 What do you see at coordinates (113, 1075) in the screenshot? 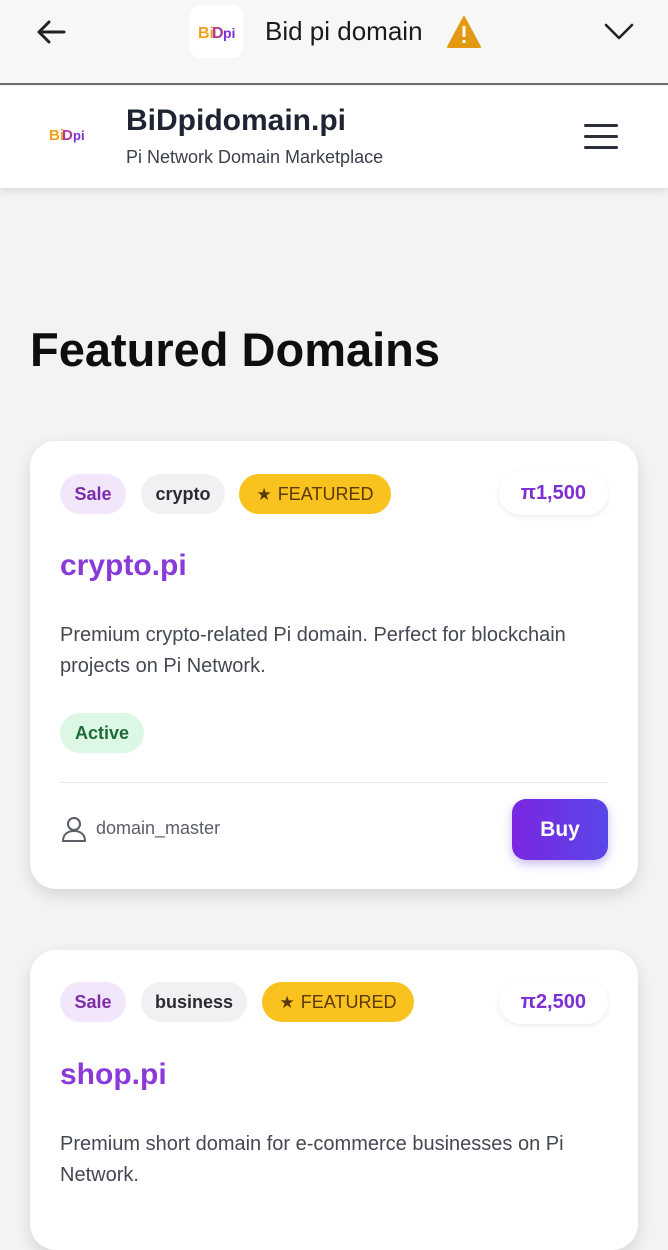
I see `domain-name-link: shop.pi` at bounding box center [113, 1075].